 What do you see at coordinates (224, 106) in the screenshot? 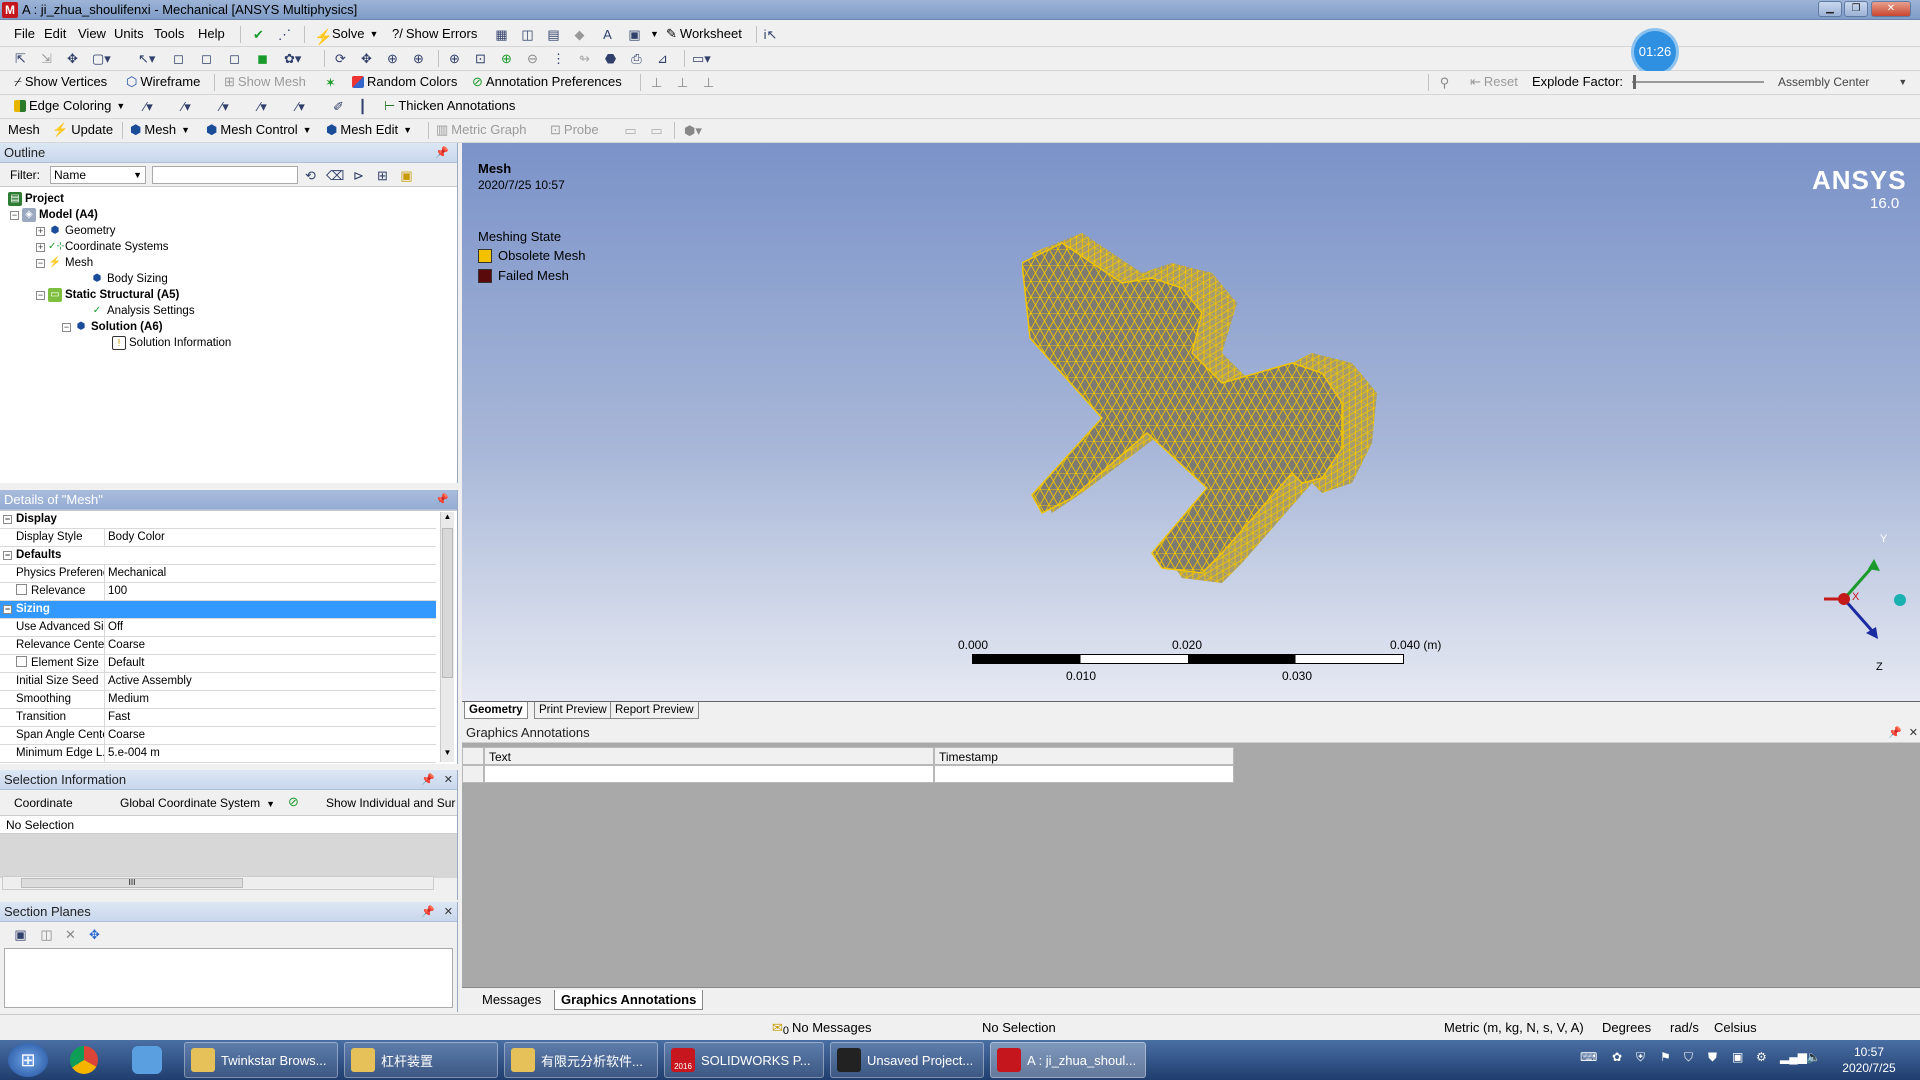
I see `edge-display-3-icon: ∕▾` at bounding box center [224, 106].